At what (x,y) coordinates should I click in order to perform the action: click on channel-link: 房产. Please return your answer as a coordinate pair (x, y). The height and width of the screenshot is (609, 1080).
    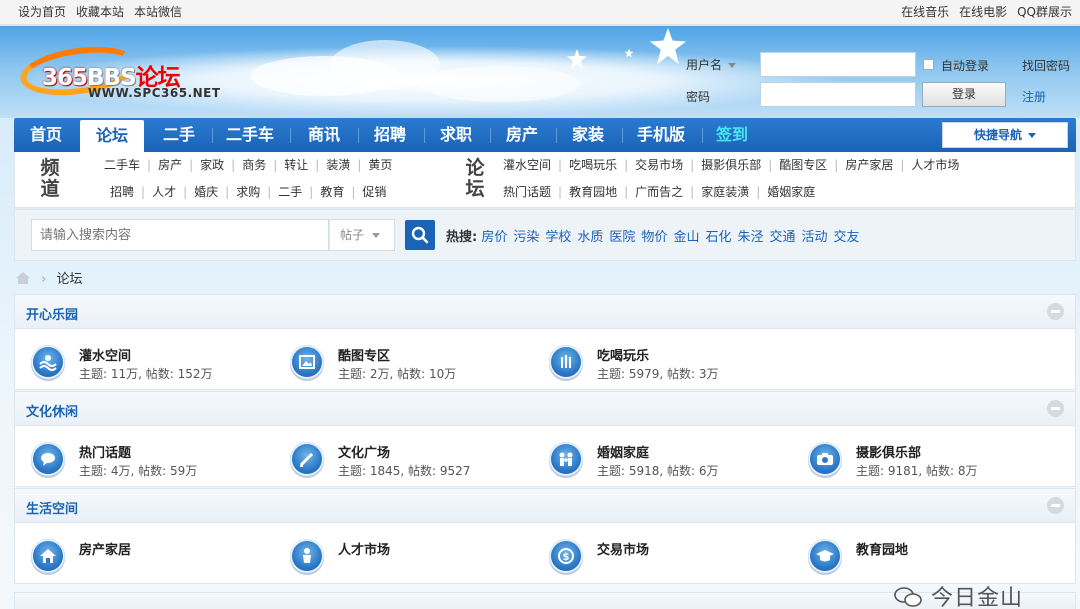
    Looking at the image, I should click on (170, 165).